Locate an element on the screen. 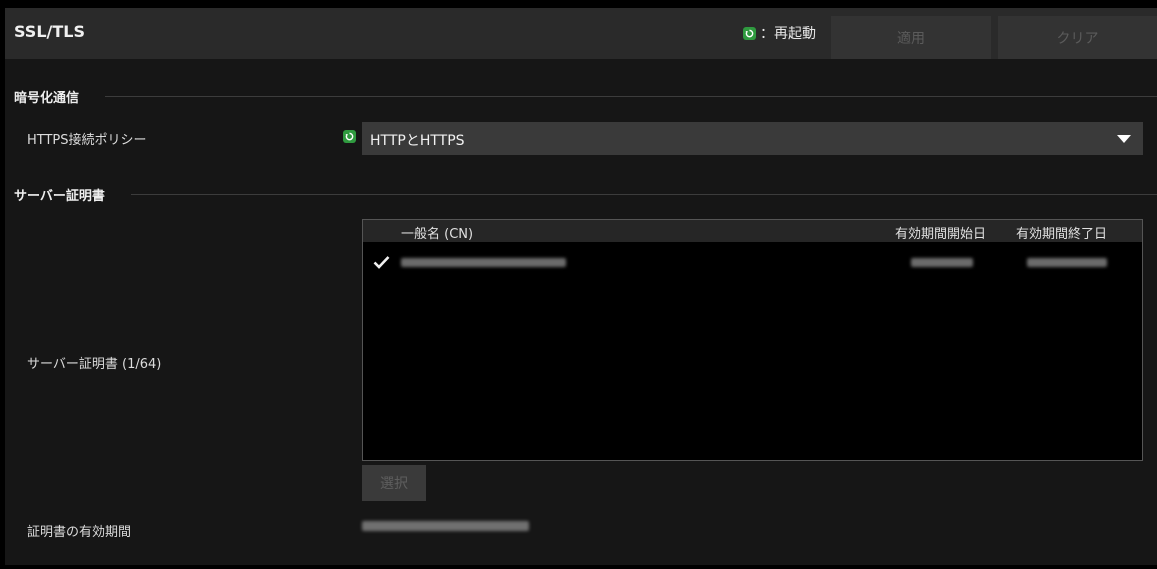 The height and width of the screenshot is (569, 1157). restart-legend-text: ：再起動 is located at coordinates (788, 34).